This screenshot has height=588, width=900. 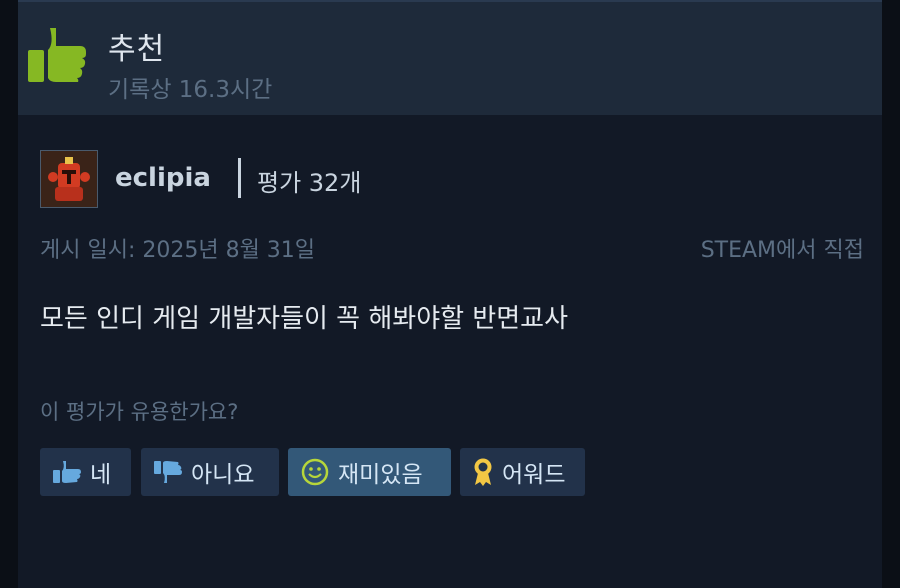 I want to click on author-name: eclipia, so click(x=163, y=178).